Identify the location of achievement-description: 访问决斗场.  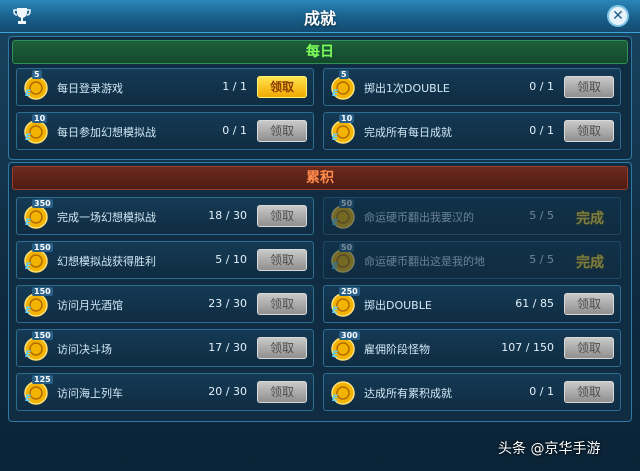
(84, 349).